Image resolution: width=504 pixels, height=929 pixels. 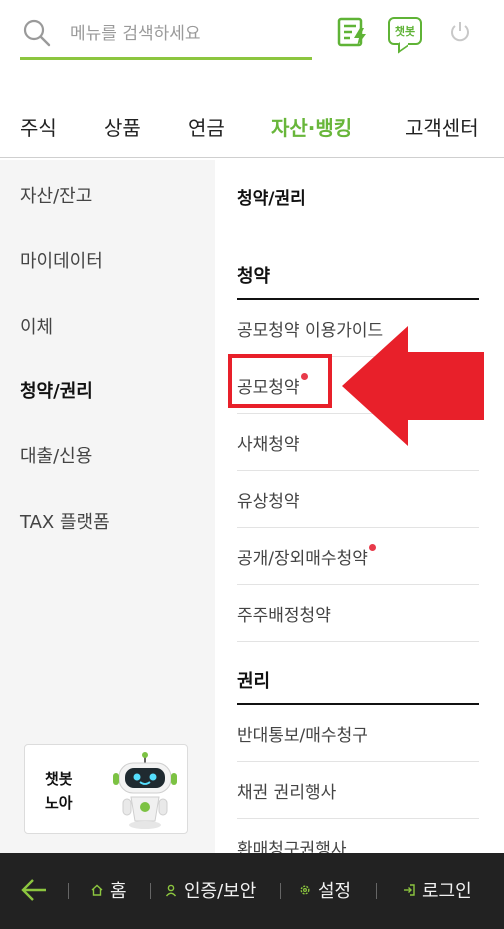 What do you see at coordinates (34, 890) in the screenshot?
I see `back-arrow-icon` at bounding box center [34, 890].